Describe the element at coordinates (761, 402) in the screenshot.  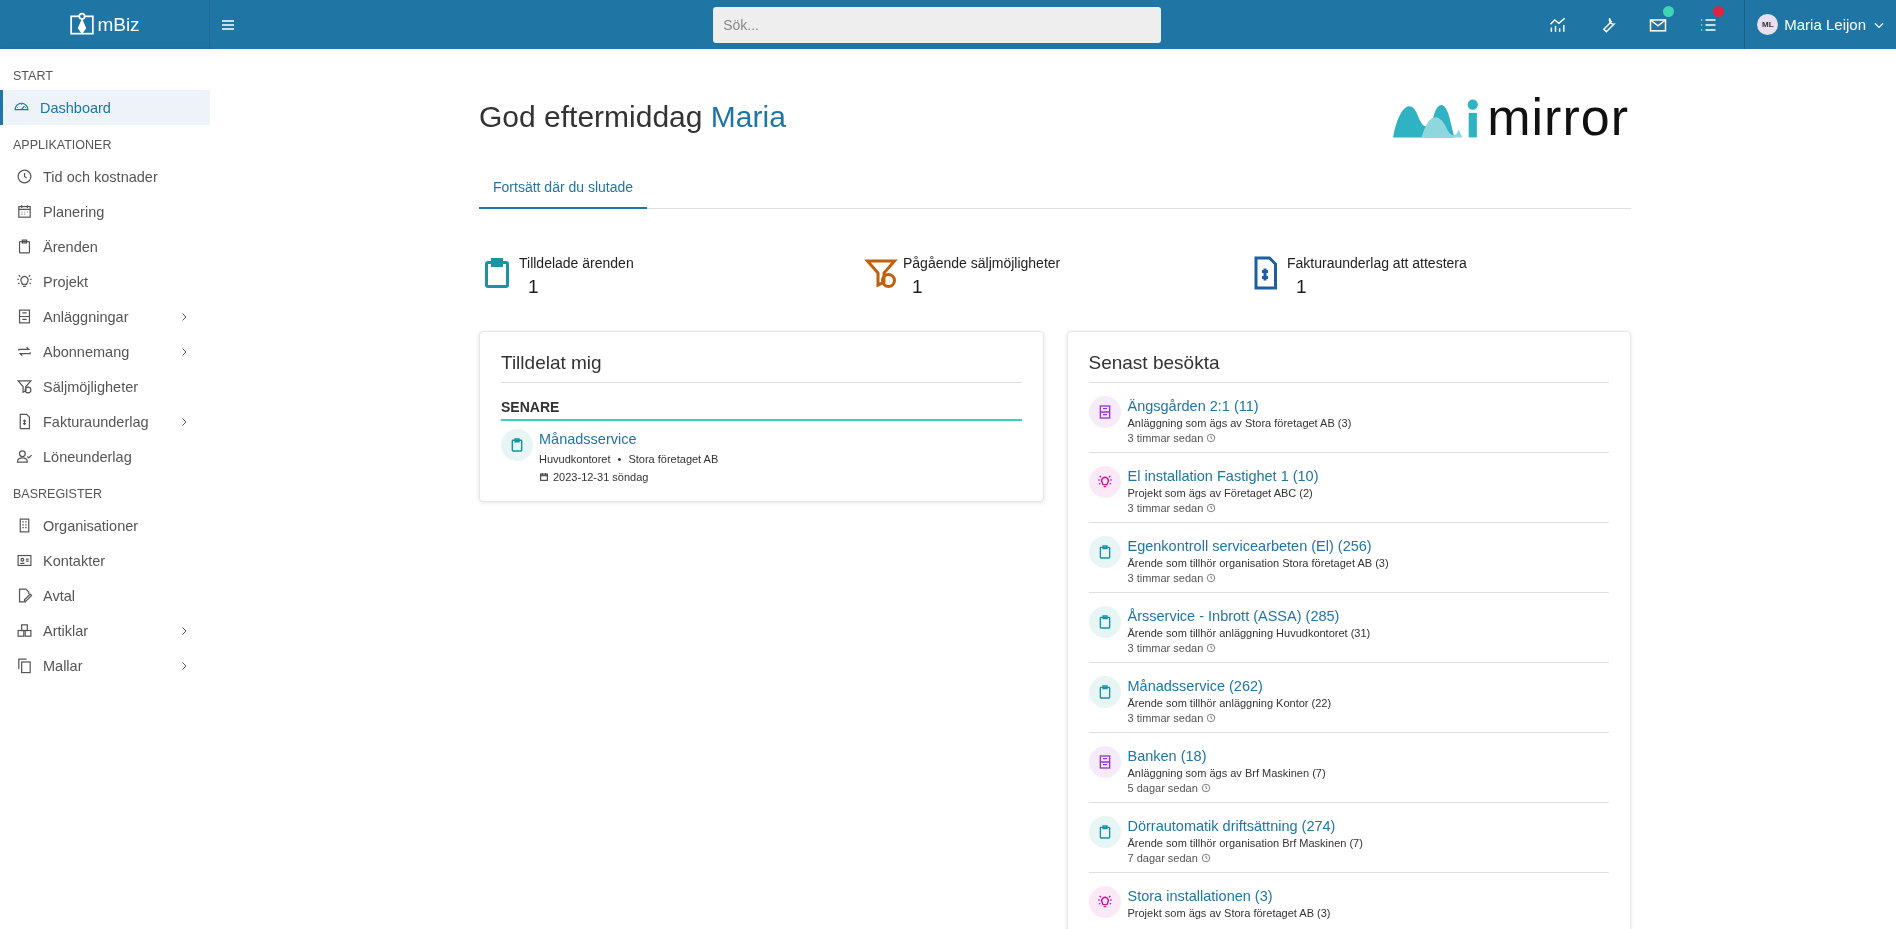
I see `group-header: SENARE` at that location.